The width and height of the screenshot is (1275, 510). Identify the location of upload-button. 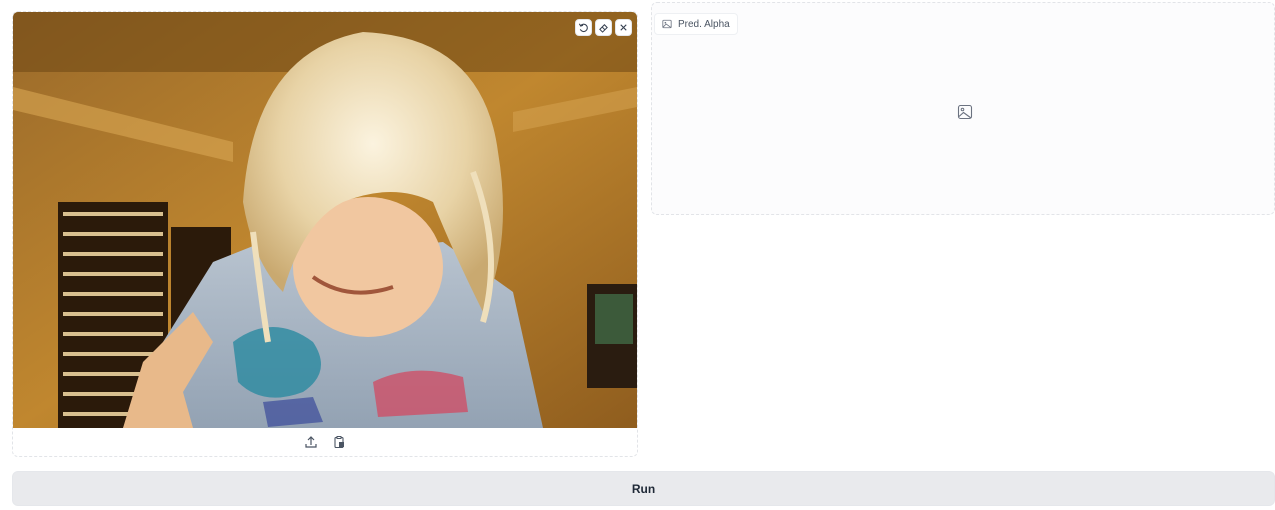
(311, 442).